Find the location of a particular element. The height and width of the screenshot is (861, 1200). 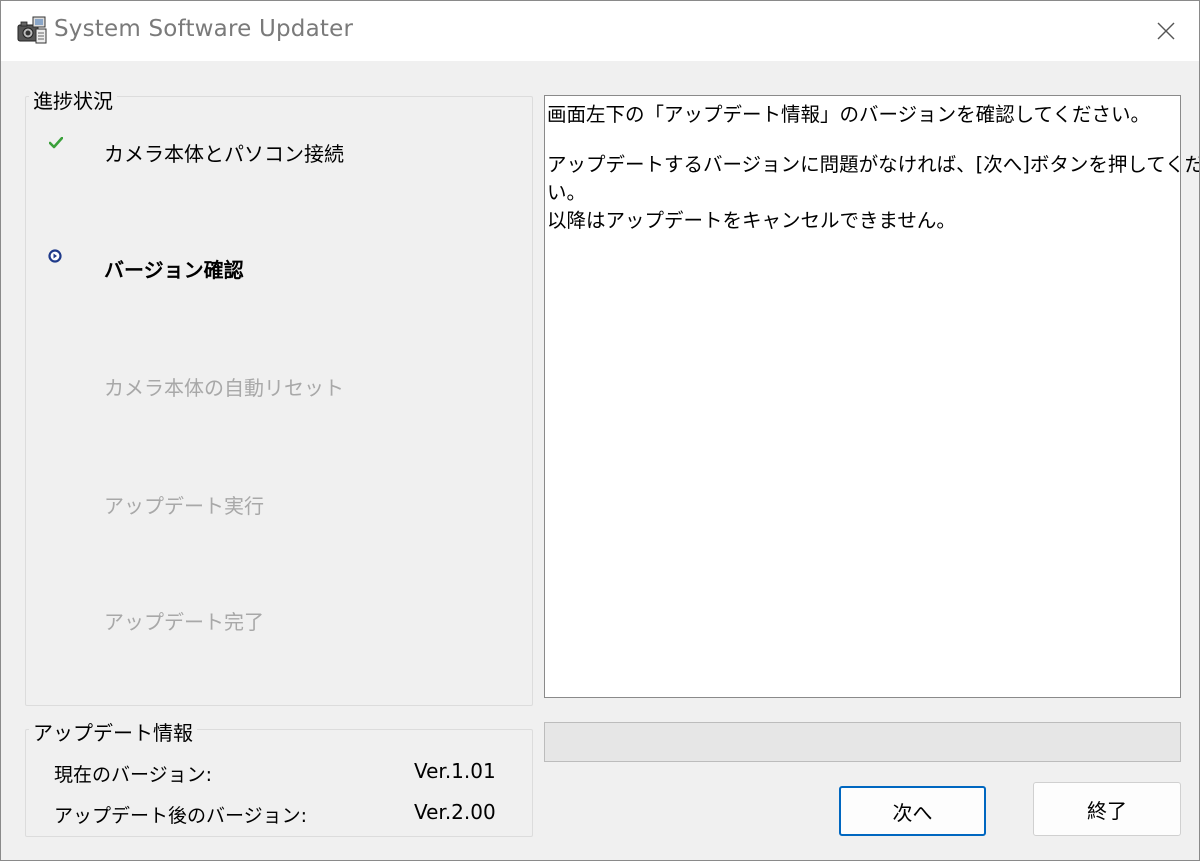

title-bar: System Software Updater is located at coordinates (600, 31).